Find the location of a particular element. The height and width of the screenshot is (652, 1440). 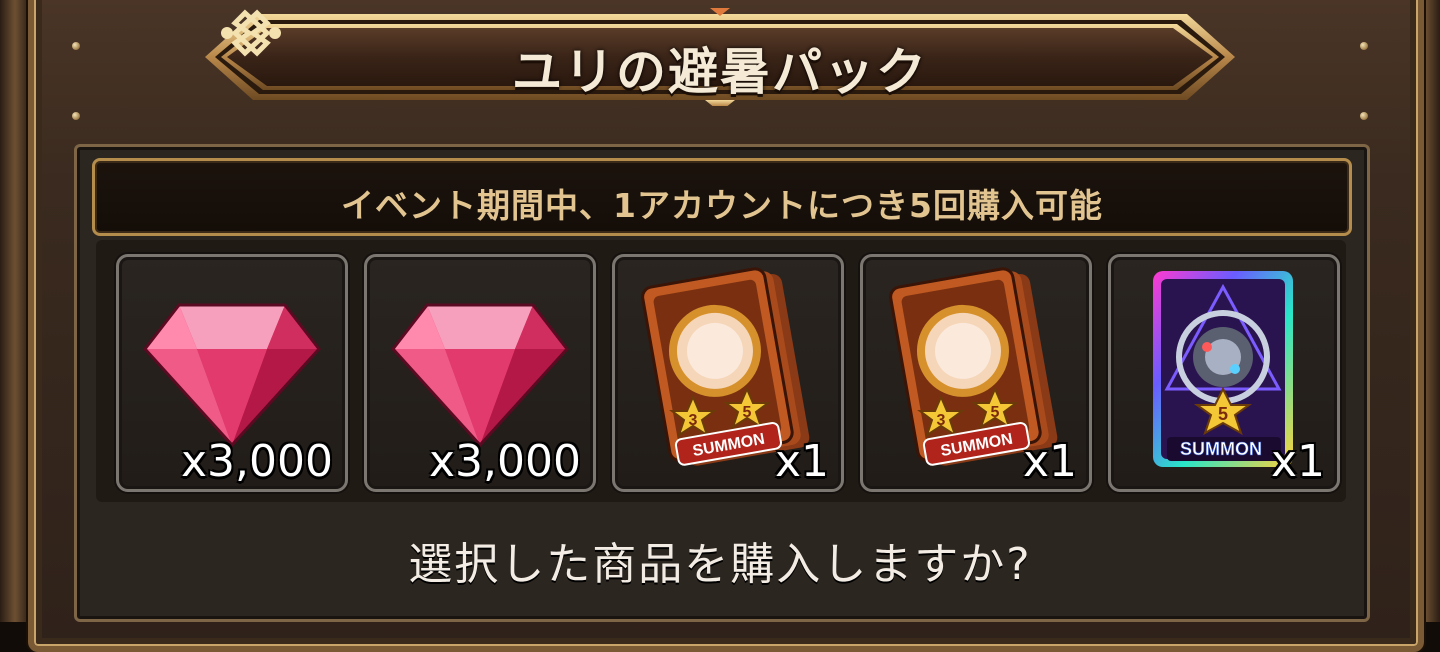

star-text: 5 is located at coordinates (1223, 414).